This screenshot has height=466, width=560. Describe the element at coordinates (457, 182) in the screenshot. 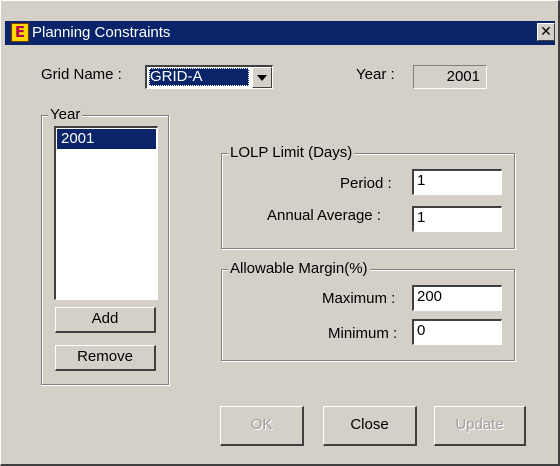

I see `period-input: 1` at that location.